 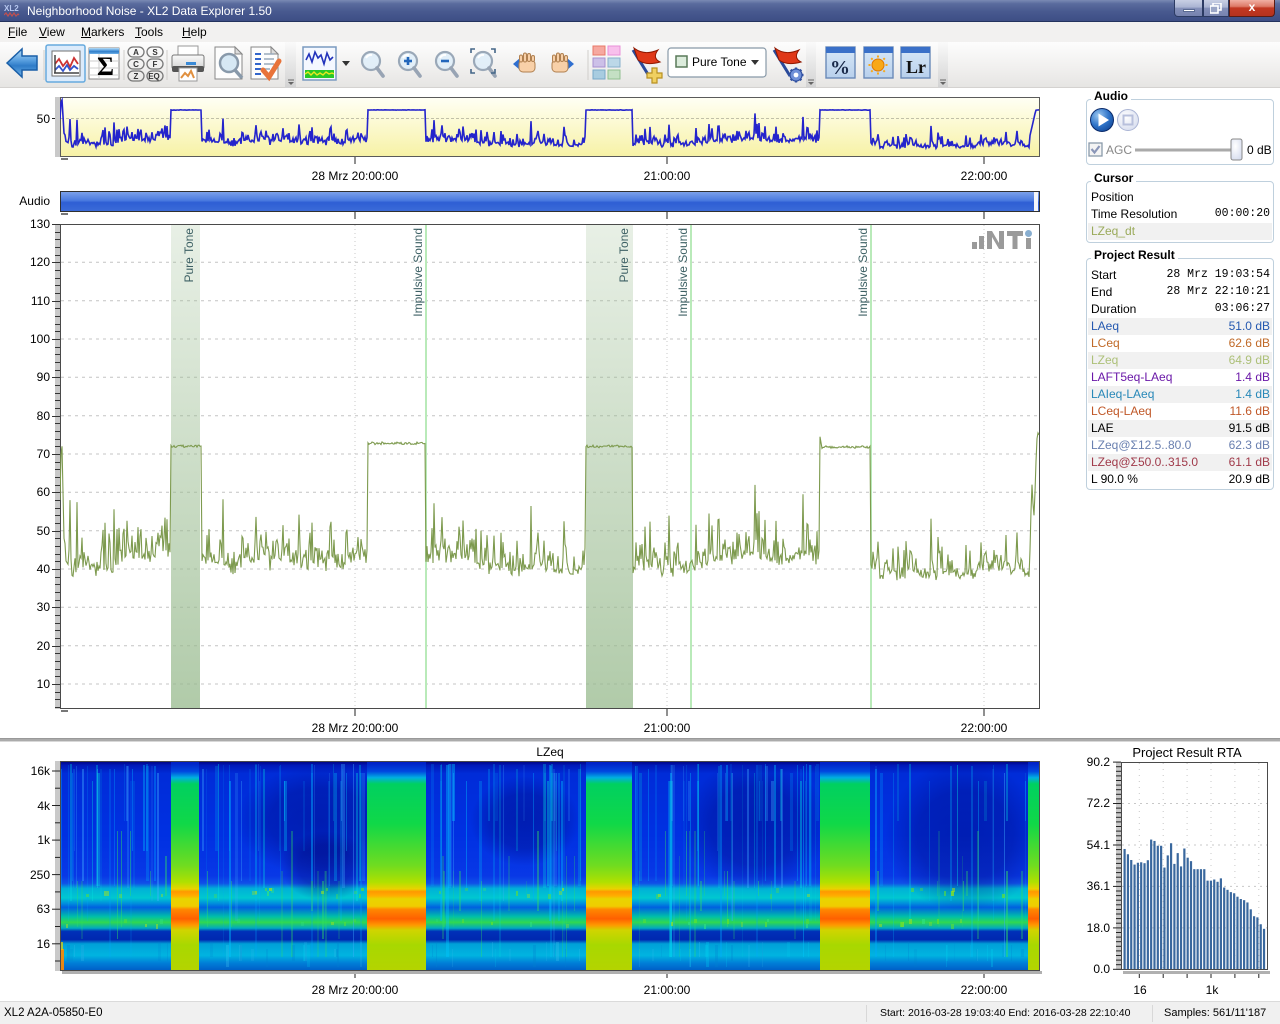 I want to click on svg-text: Pure Tone, so click(x=719, y=62).